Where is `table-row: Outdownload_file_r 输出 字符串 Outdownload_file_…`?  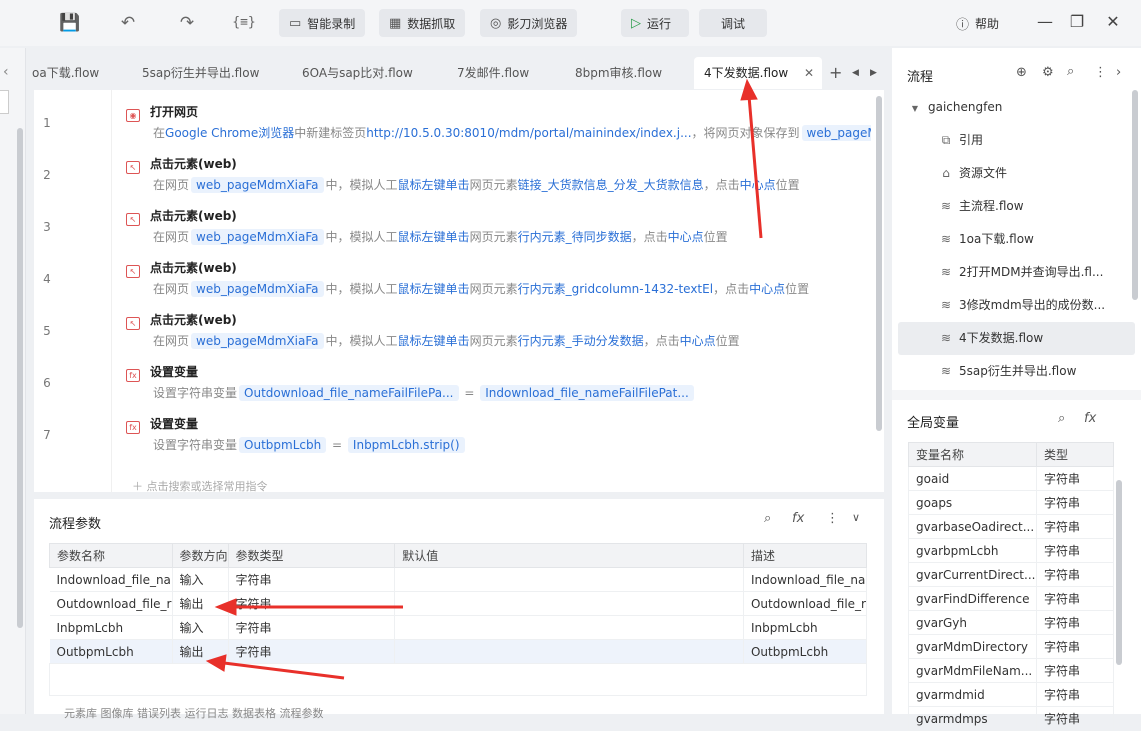 table-row: Outdownload_file_r 输出 字符串 Outdownload_file_… is located at coordinates (458, 603).